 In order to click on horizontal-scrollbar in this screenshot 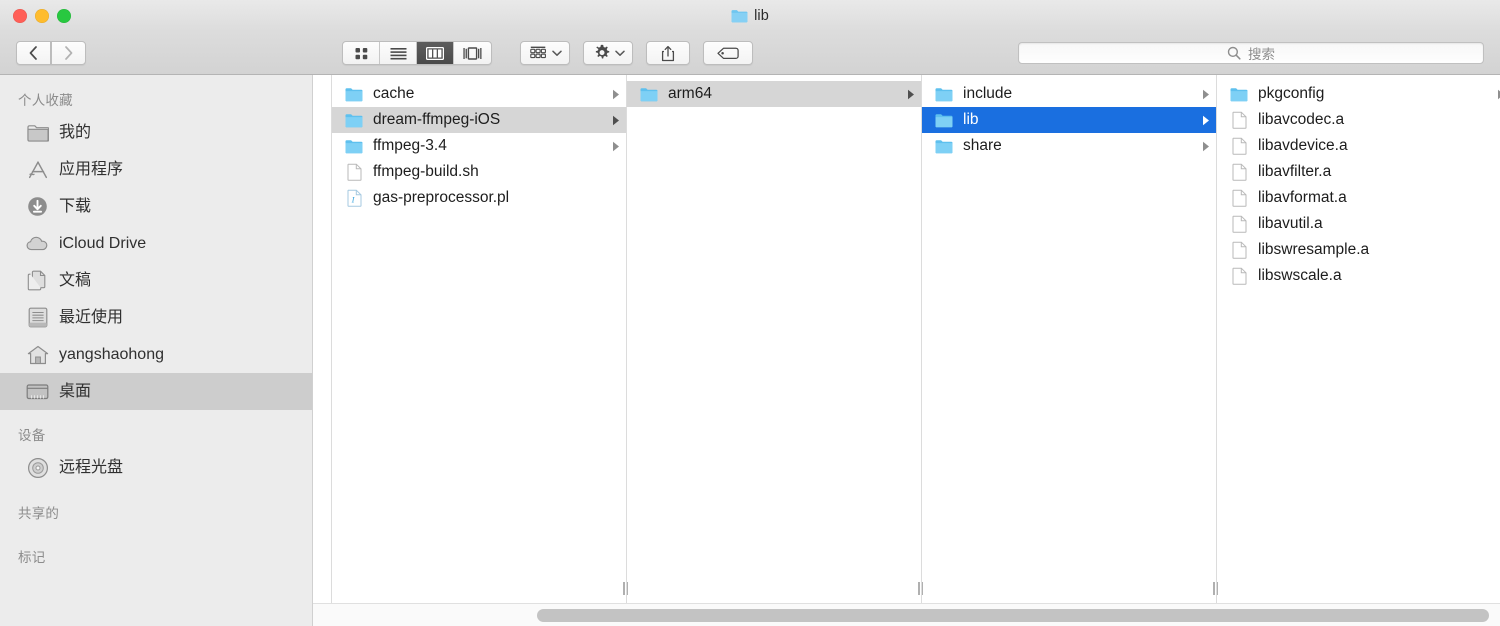, I will do `click(906, 614)`.